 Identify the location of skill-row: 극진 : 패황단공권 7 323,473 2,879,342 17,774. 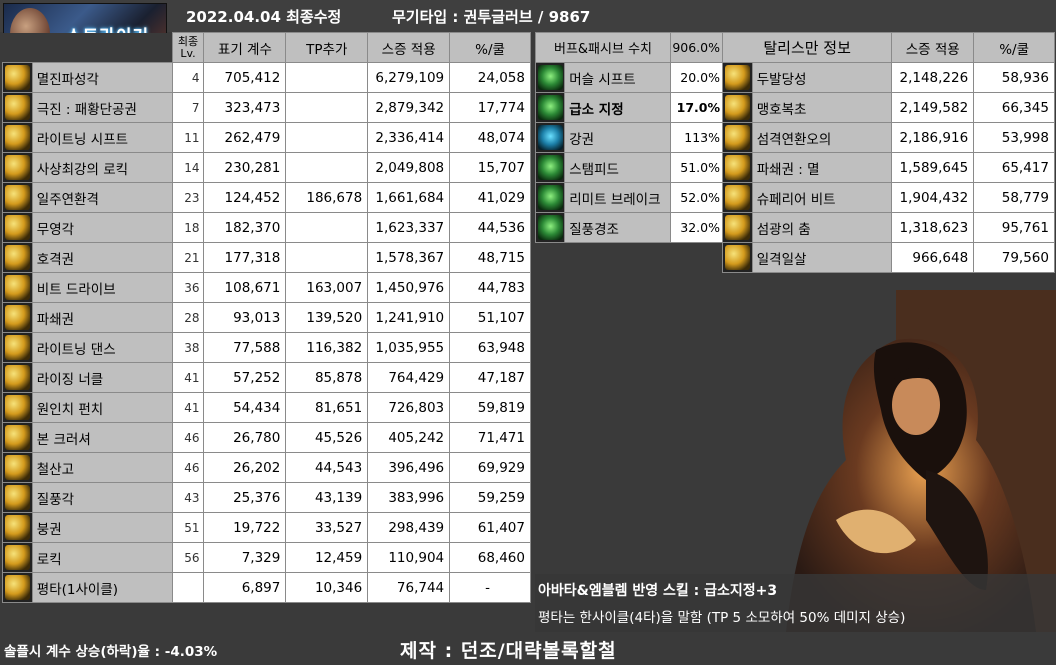
(266, 107).